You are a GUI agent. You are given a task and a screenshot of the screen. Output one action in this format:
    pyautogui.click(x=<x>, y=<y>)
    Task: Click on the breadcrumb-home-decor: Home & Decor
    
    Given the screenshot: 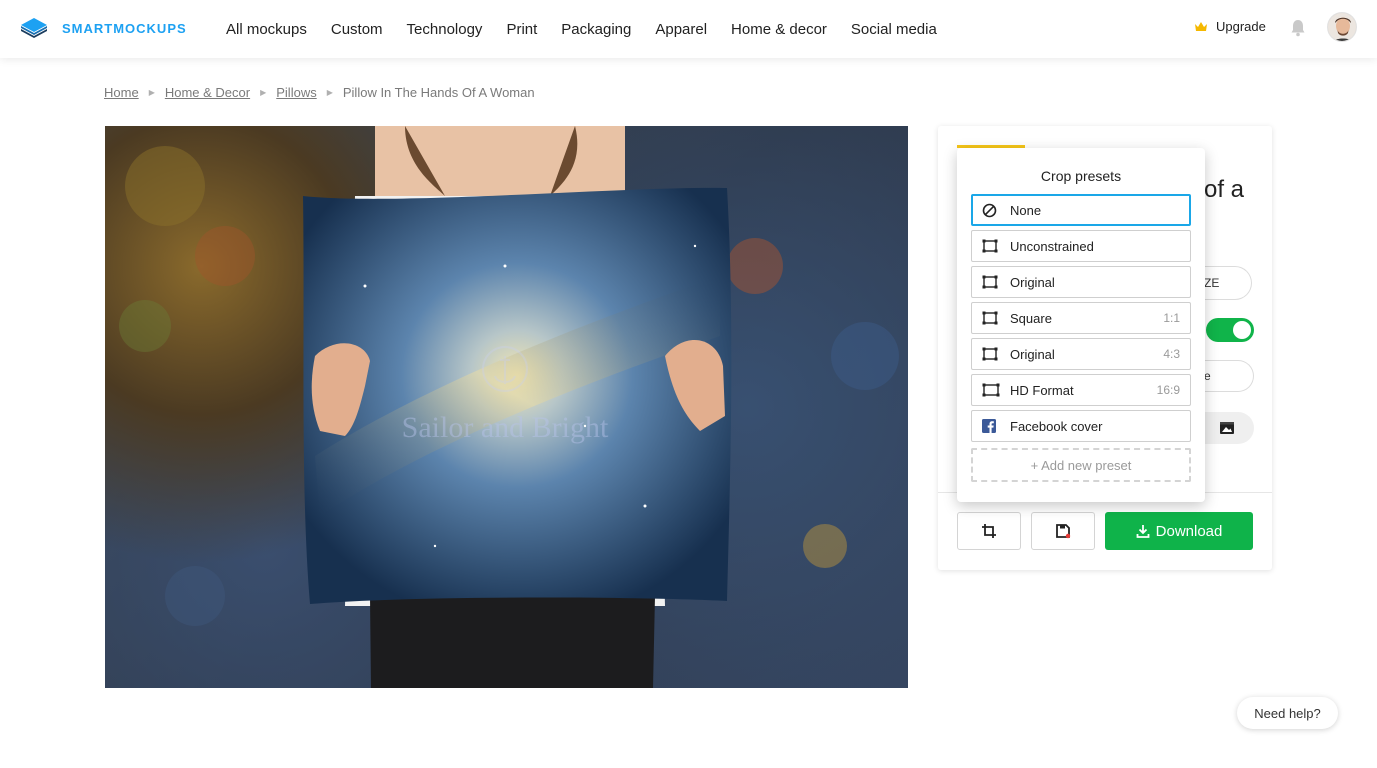 What is the action you would take?
    pyautogui.click(x=207, y=92)
    